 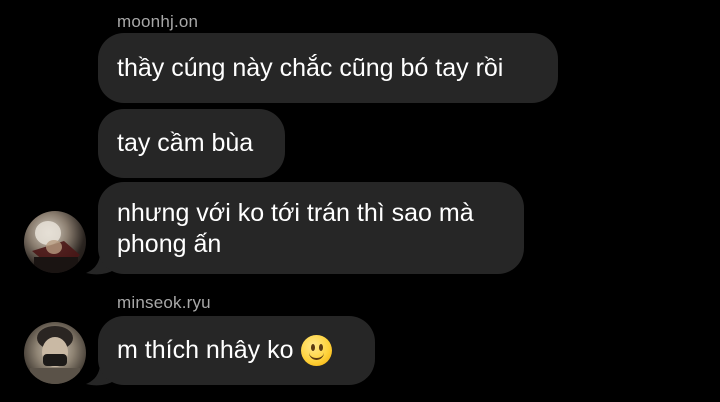 I want to click on sender-name: moonhj.on, so click(x=157, y=22).